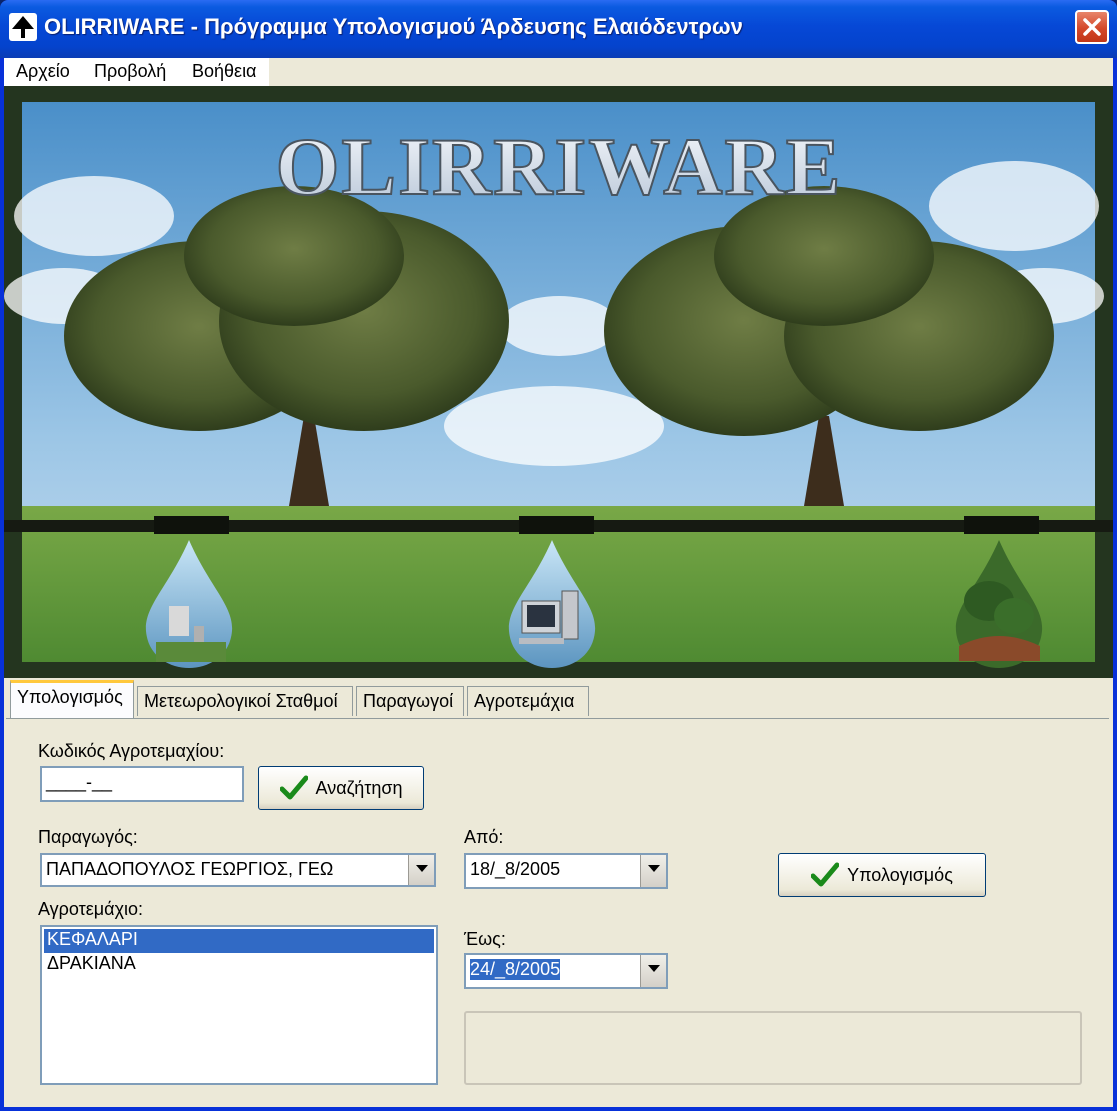  I want to click on from-date-dropdown-button, so click(653, 871).